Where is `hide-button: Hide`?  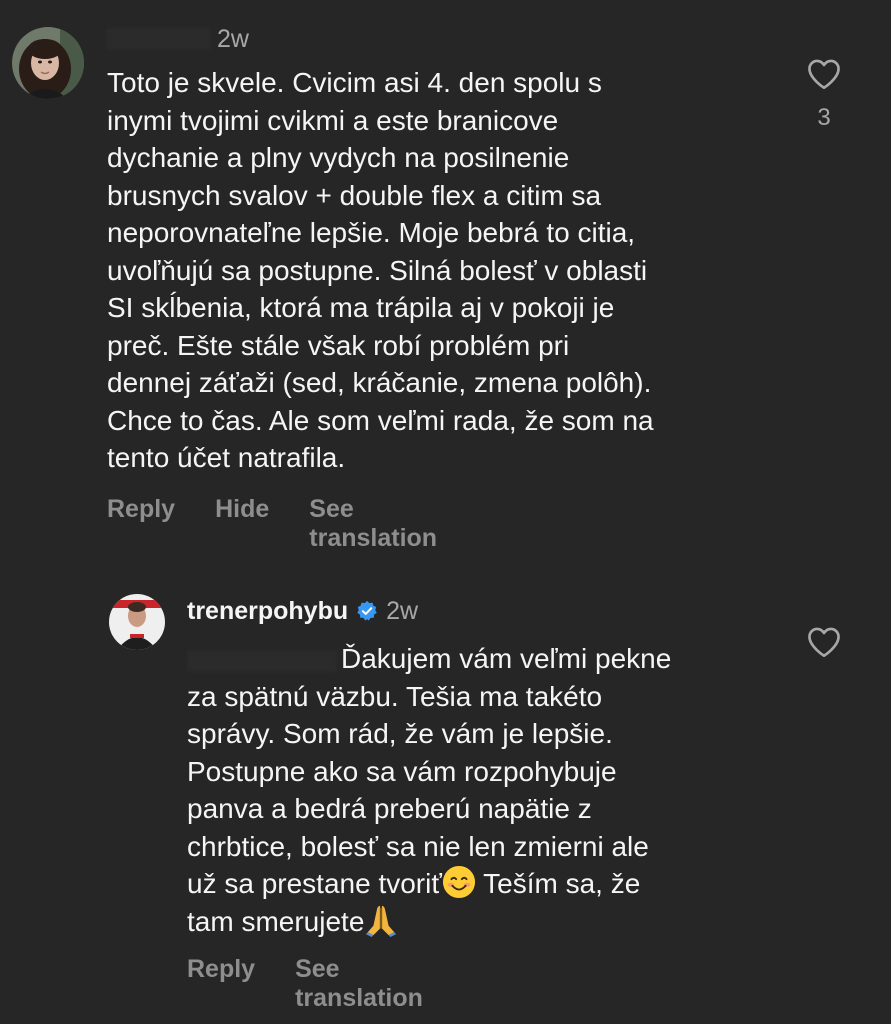
hide-button: Hide is located at coordinates (242, 524).